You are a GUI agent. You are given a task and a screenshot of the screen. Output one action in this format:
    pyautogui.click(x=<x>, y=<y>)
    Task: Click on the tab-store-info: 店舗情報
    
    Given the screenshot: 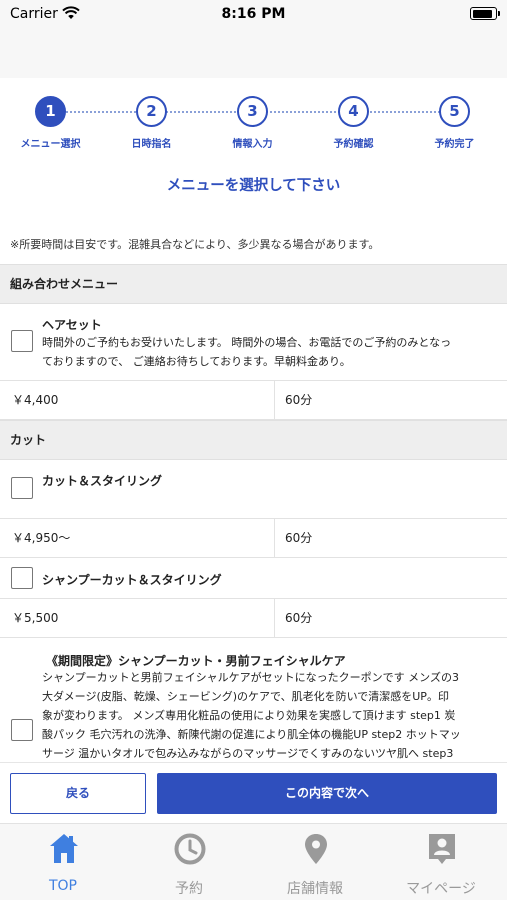 What is the action you would take?
    pyautogui.click(x=315, y=862)
    